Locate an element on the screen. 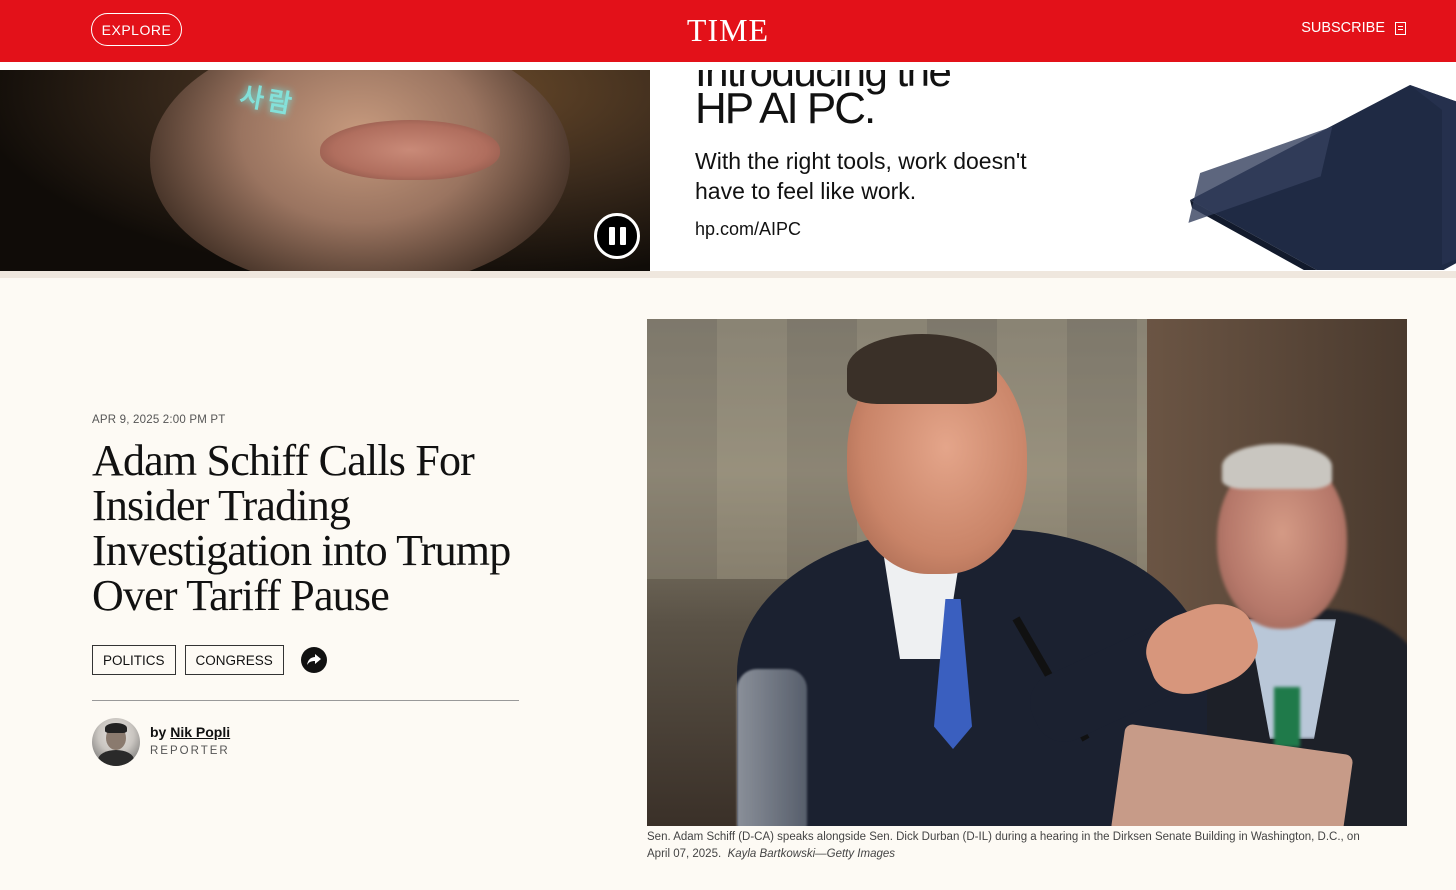 This screenshot has width=1456, height=890. ad-lips-image is located at coordinates (410, 150).